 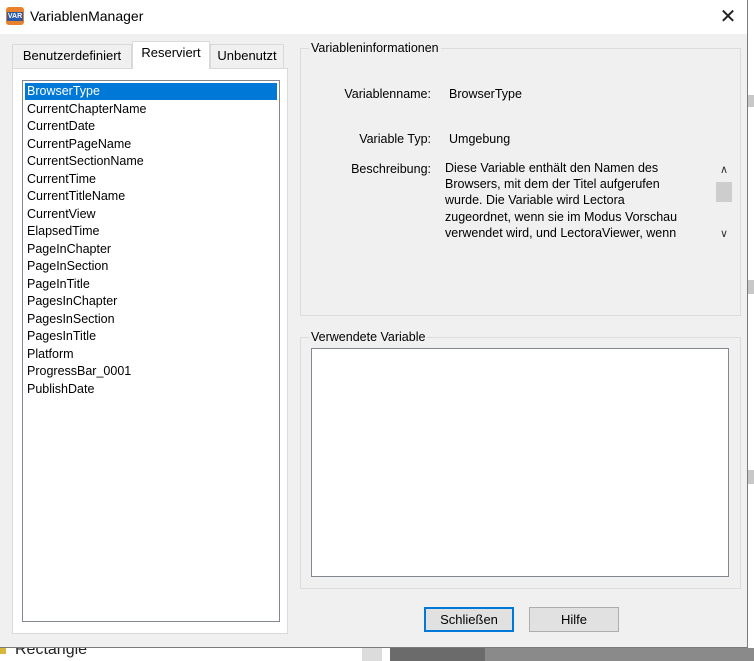 I want to click on description-line: zugeordnet, wenn sie im Modus Vorschau, so click(x=561, y=216).